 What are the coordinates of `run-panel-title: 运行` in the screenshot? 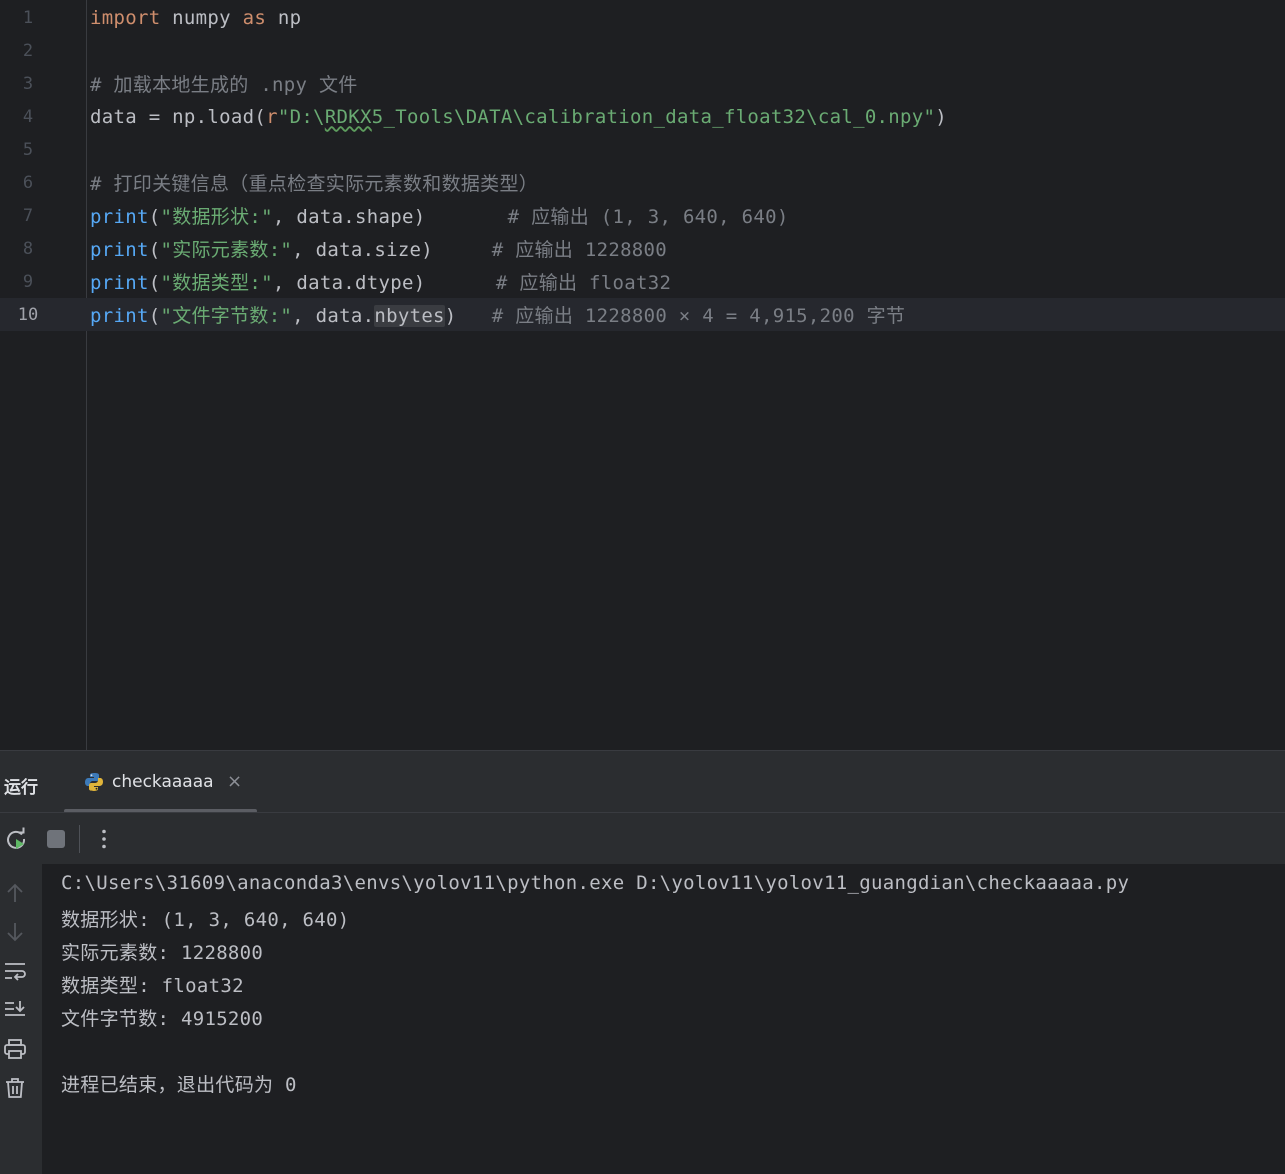 It's located at (21, 788).